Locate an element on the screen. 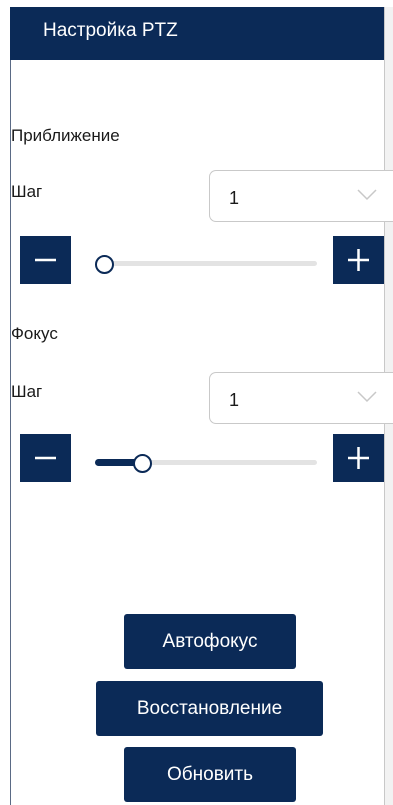  focus-slider is located at coordinates (206, 463).